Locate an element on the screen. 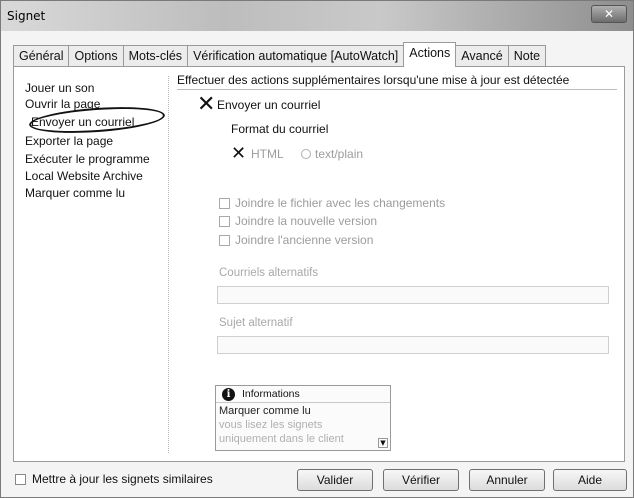  attach-old-checkbox is located at coordinates (224, 240).